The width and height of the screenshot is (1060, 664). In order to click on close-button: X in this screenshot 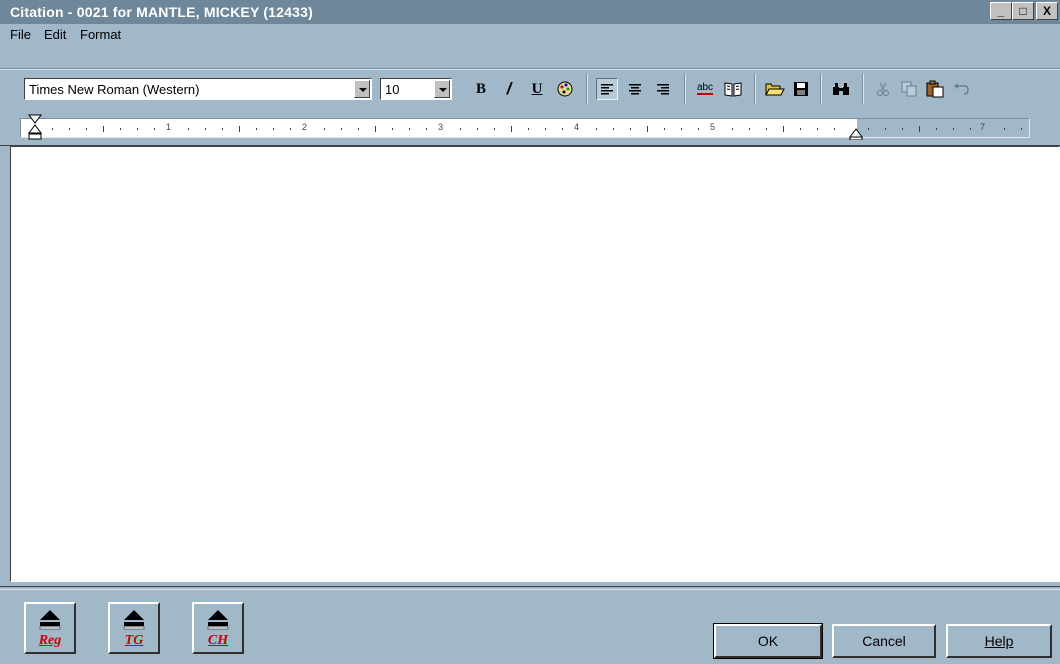, I will do `click(1047, 11)`.